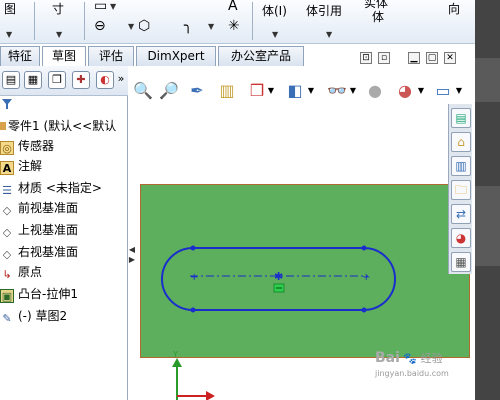  Describe the element at coordinates (64, 56) in the screenshot. I see `tab-sketch: 草图` at that location.